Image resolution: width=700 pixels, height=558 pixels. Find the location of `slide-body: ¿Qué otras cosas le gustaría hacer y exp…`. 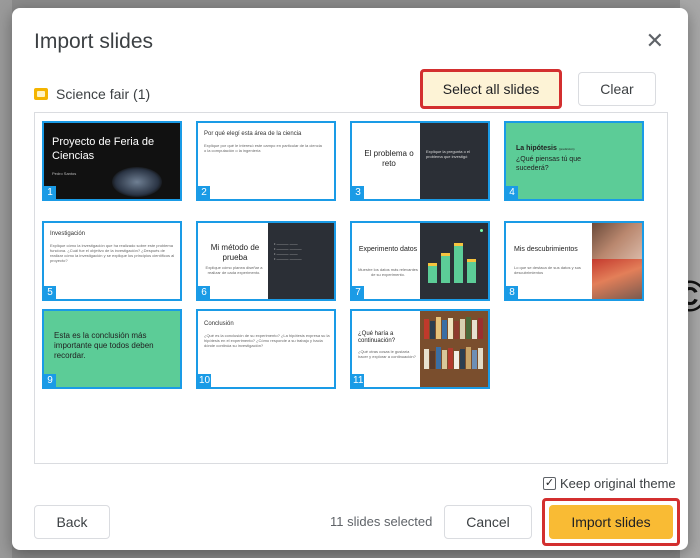

slide-body: ¿Qué otras cosas le gustaría hacer y exp… is located at coordinates (387, 354).